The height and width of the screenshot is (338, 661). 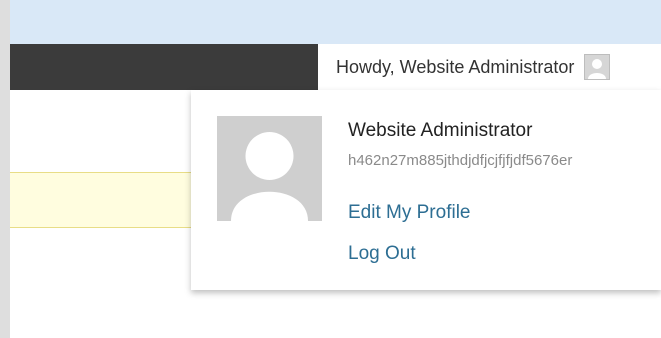 I want to click on logout-link: Log Out, so click(x=382, y=254).